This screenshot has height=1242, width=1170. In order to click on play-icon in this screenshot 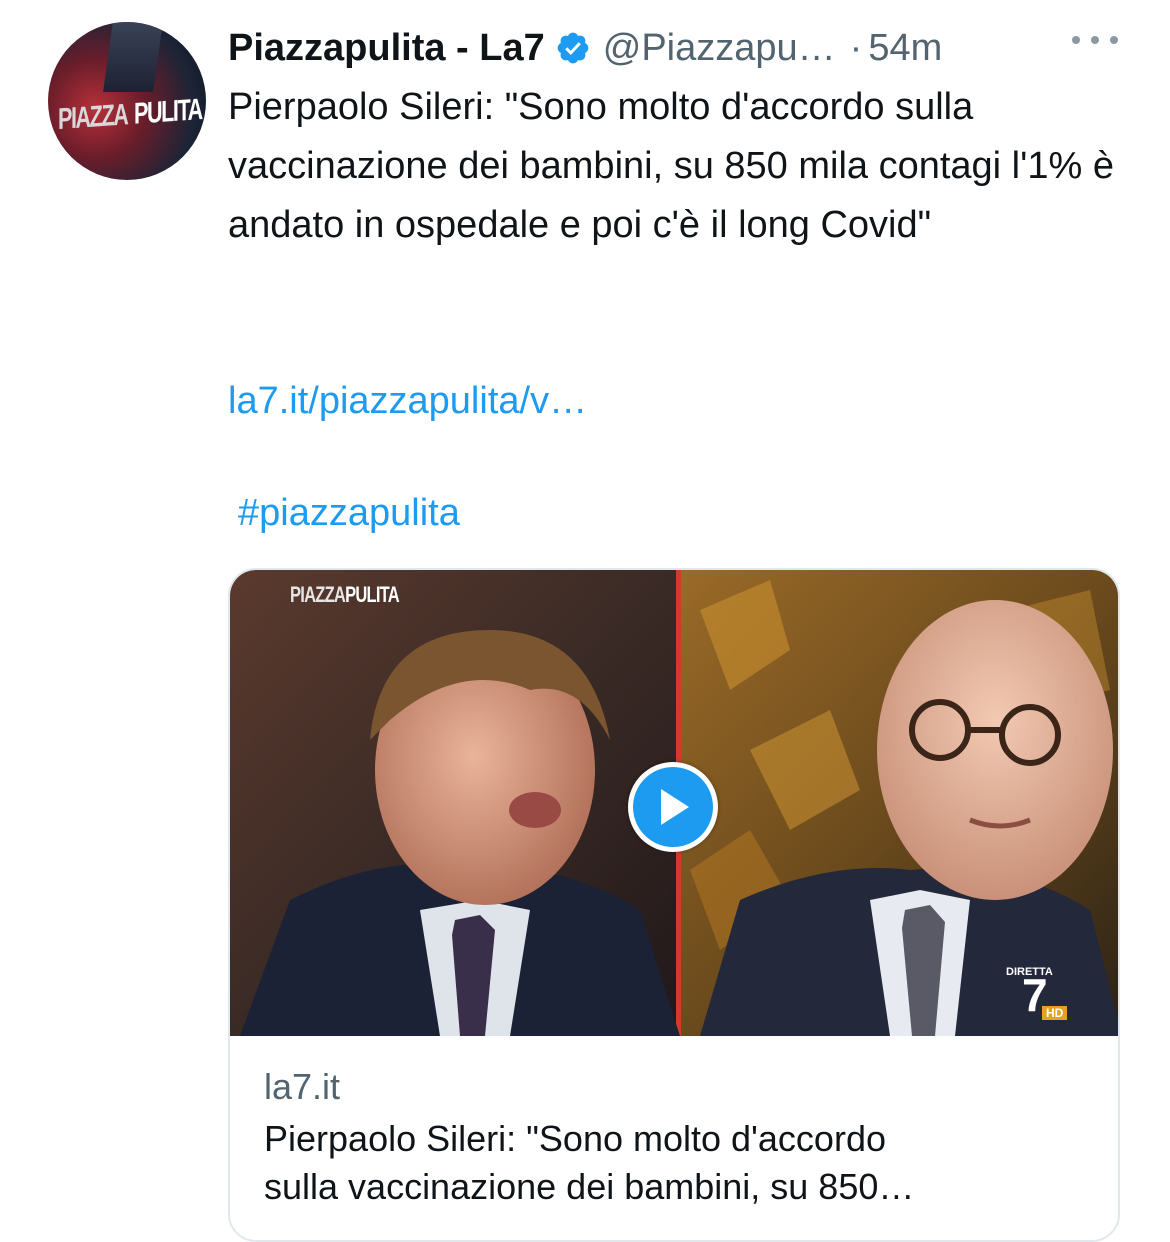, I will do `click(673, 807)`.